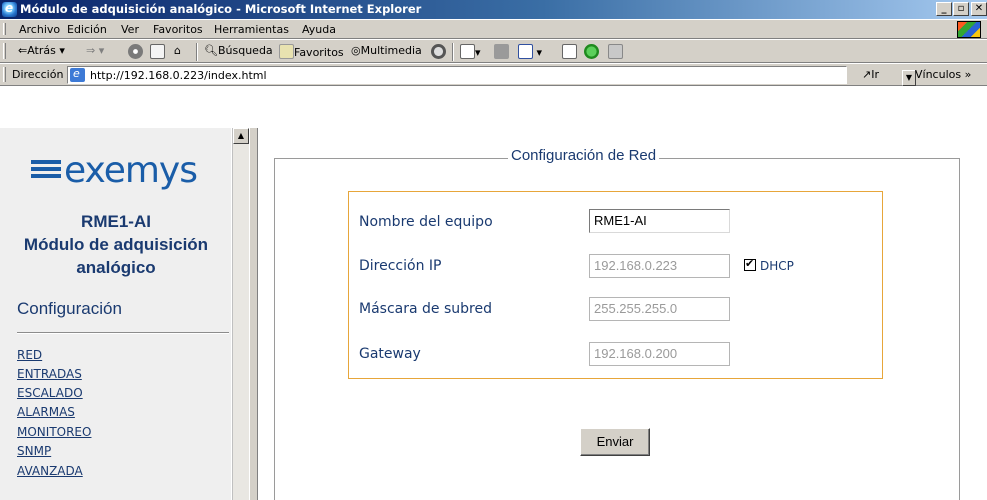 The width and height of the screenshot is (987, 500). I want to click on address-url: http://192.168.0.223/index.html, so click(178, 75).